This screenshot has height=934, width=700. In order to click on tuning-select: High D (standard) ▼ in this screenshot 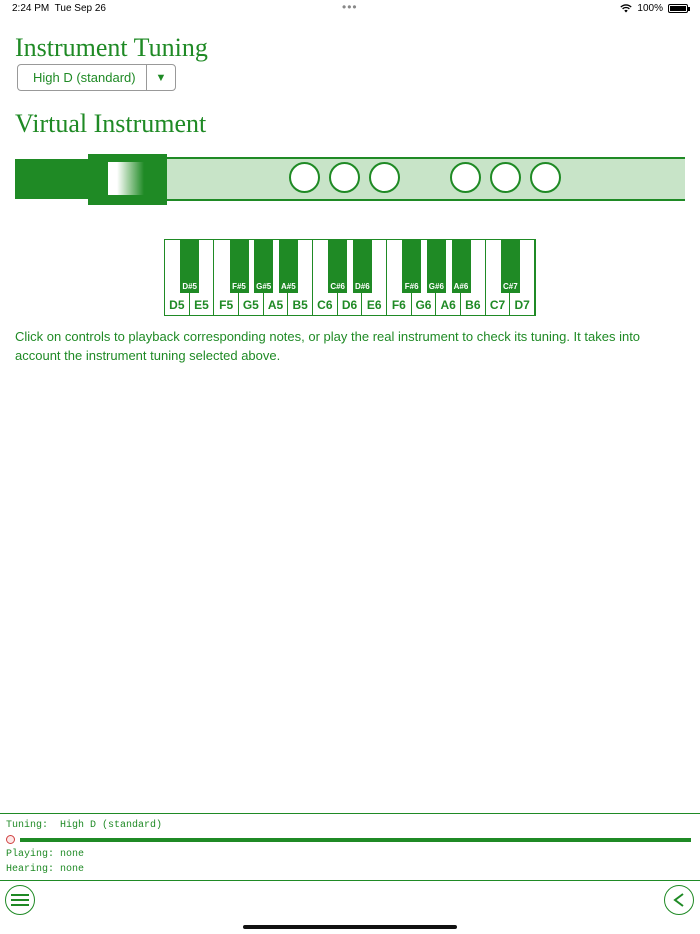, I will do `click(96, 77)`.